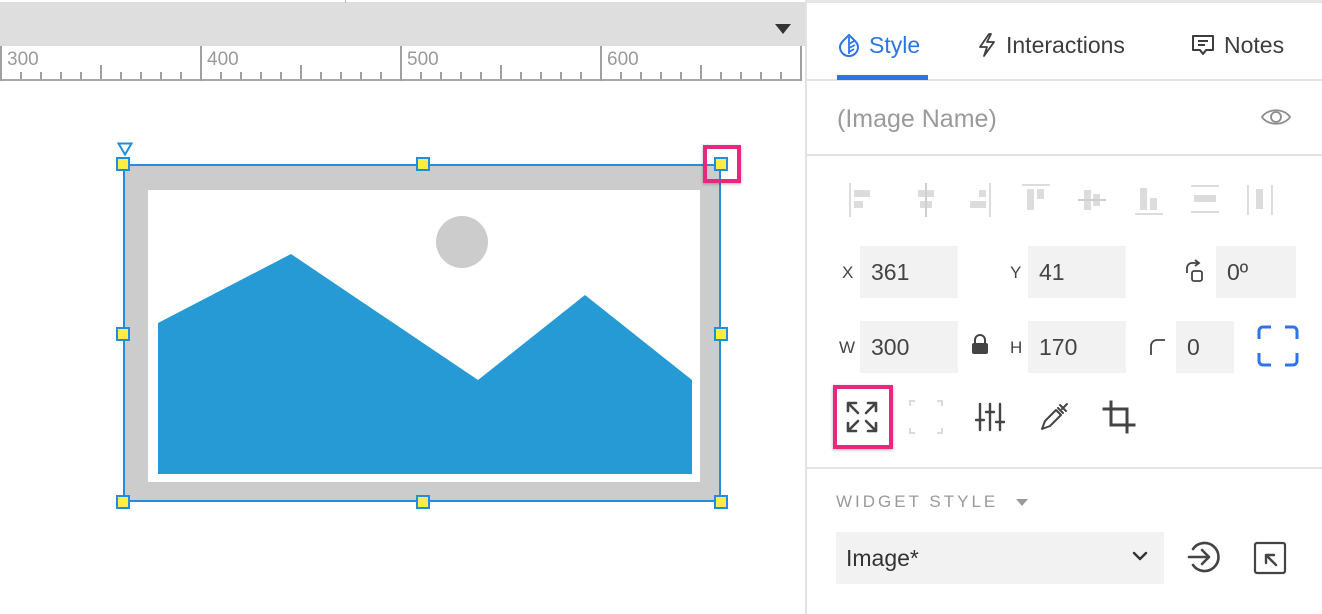  I want to click on rotation-icon, so click(1194, 270).